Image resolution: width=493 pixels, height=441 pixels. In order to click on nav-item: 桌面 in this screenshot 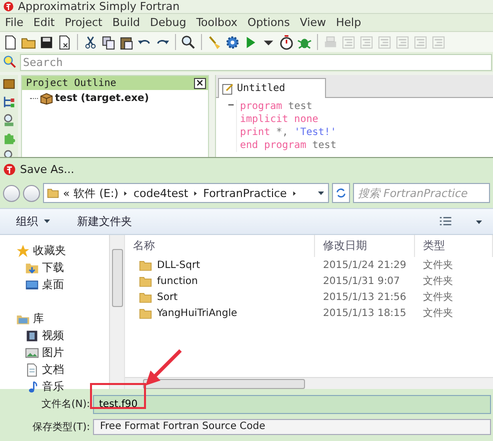, I will do `click(53, 284)`.